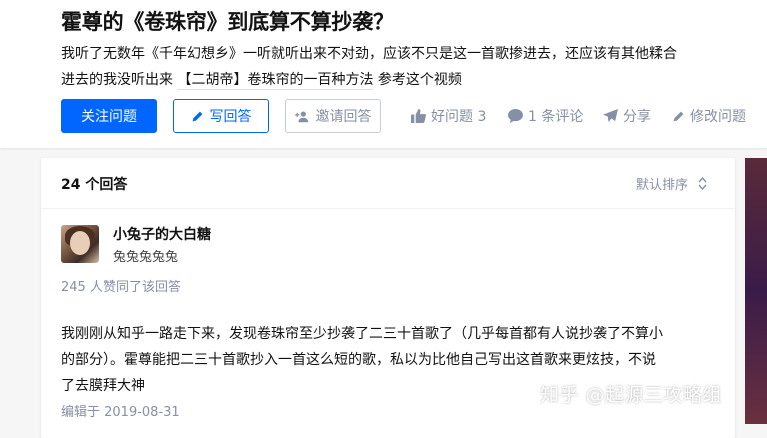 This screenshot has height=438, width=767. I want to click on avatar, so click(80, 244).